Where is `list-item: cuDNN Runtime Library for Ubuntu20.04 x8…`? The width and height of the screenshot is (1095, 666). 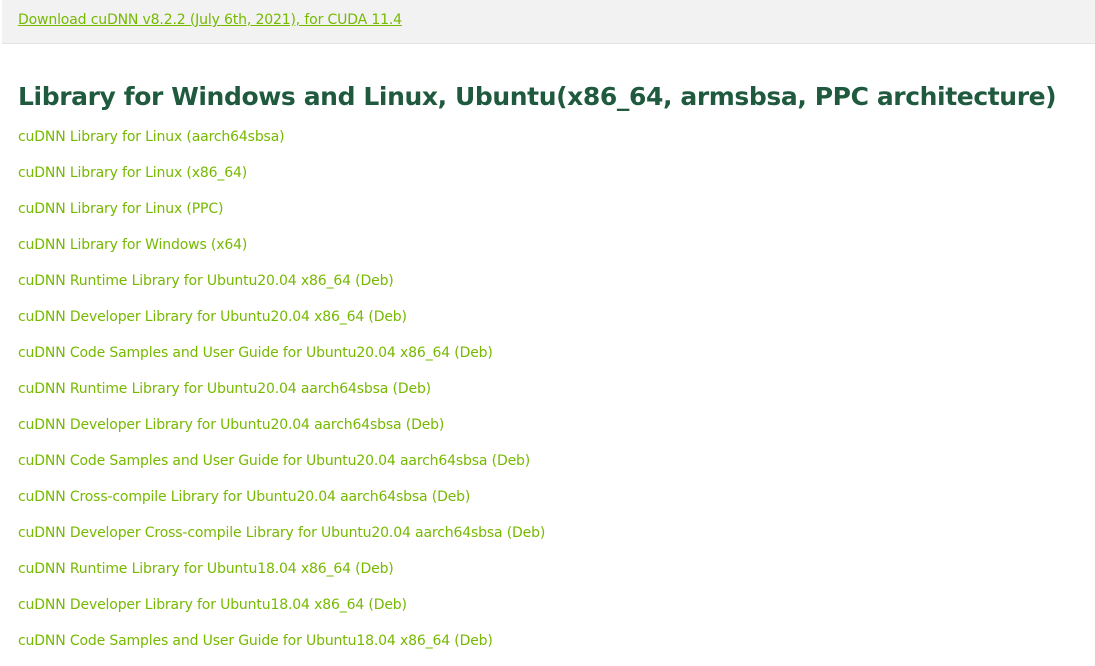
list-item: cuDNN Runtime Library for Ubuntu20.04 x8… is located at coordinates (281, 288).